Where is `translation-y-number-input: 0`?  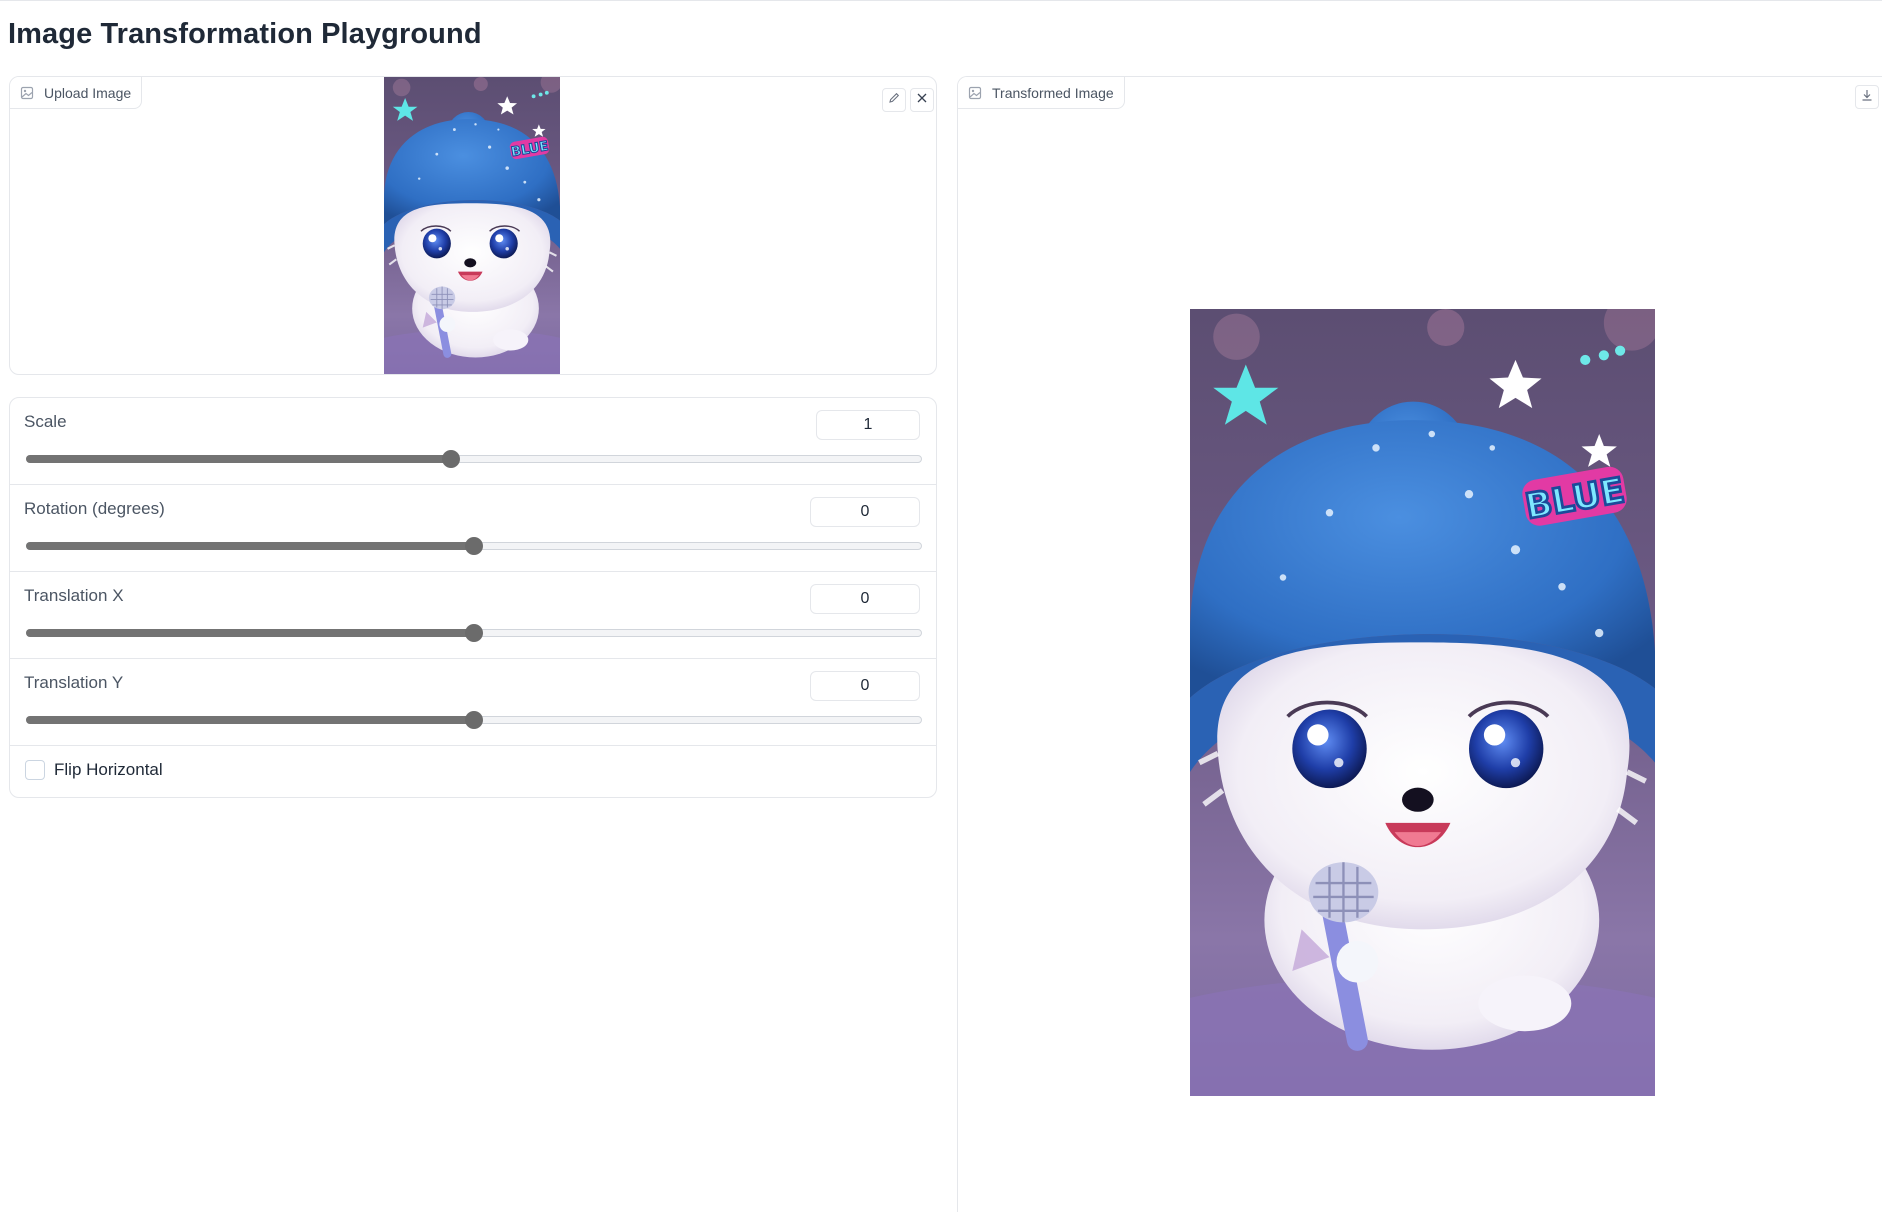 translation-y-number-input: 0 is located at coordinates (865, 686).